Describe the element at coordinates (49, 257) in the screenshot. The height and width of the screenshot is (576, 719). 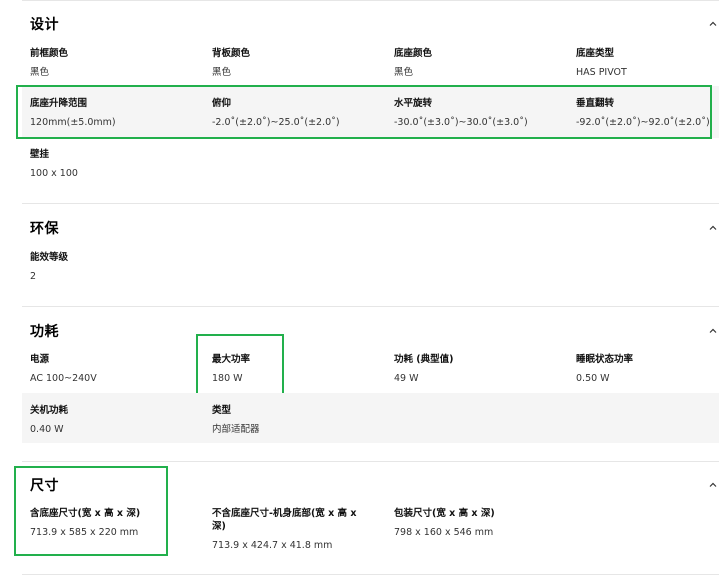
I see `spec-label: 能效等级` at that location.